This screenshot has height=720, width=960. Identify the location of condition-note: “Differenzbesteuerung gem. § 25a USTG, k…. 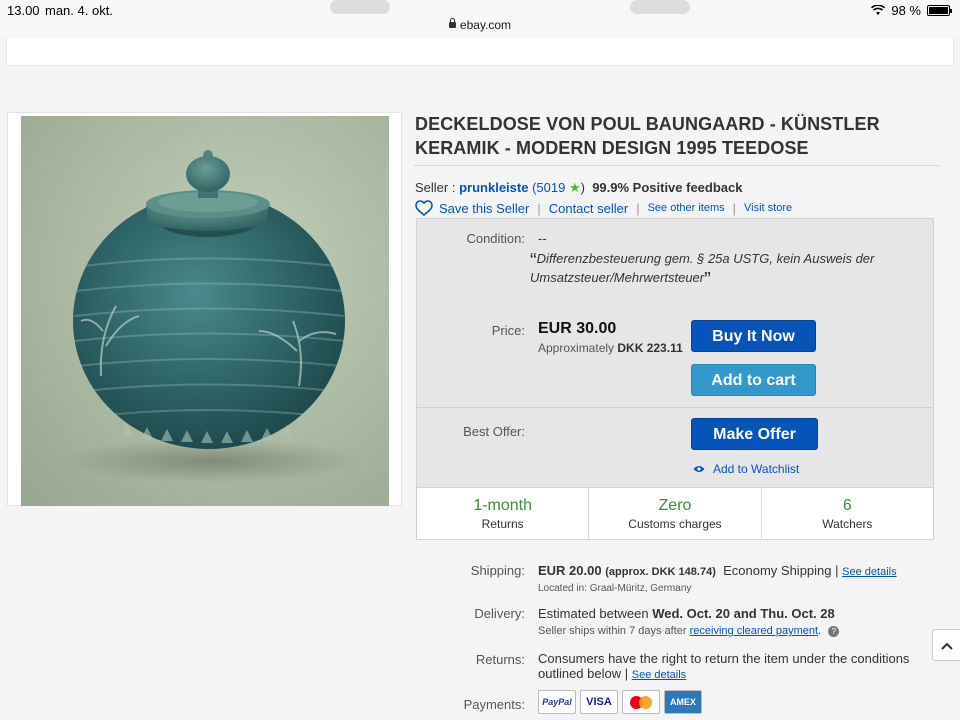
(715, 269).